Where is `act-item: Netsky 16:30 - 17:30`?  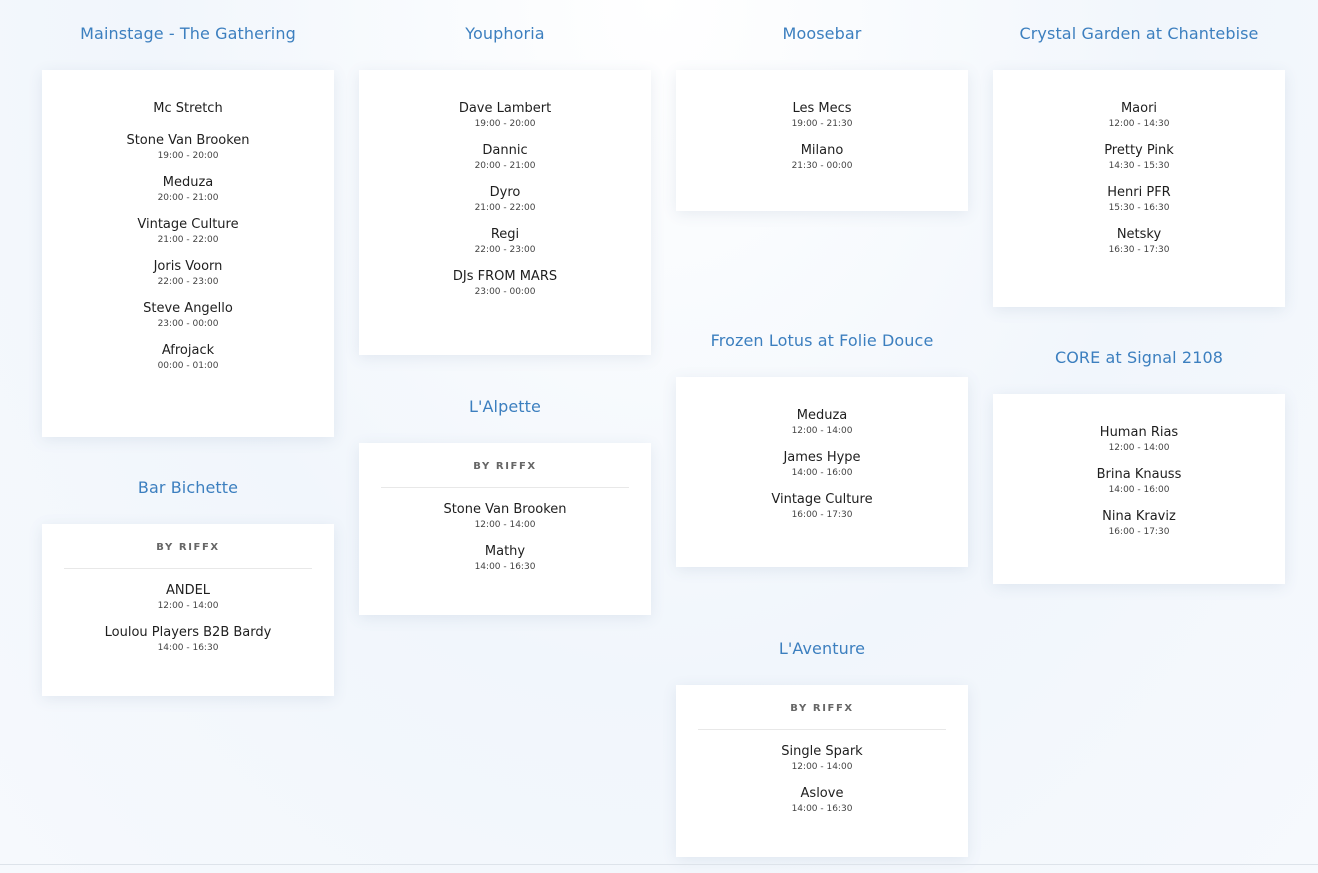
act-item: Netsky 16:30 - 17:30 is located at coordinates (1139, 241).